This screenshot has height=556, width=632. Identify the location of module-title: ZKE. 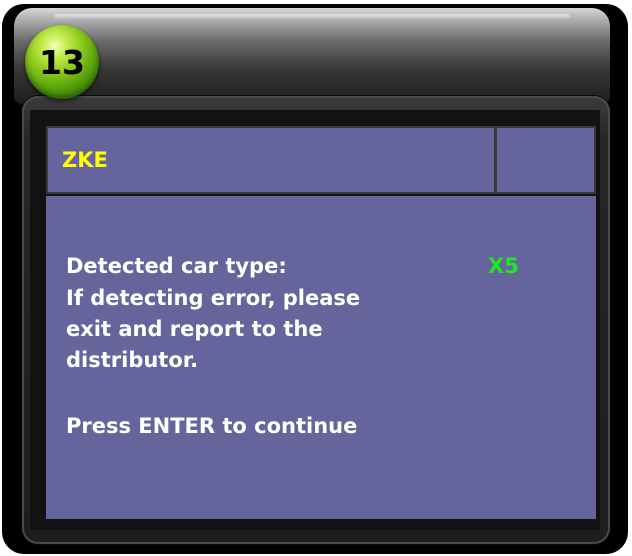
(85, 160).